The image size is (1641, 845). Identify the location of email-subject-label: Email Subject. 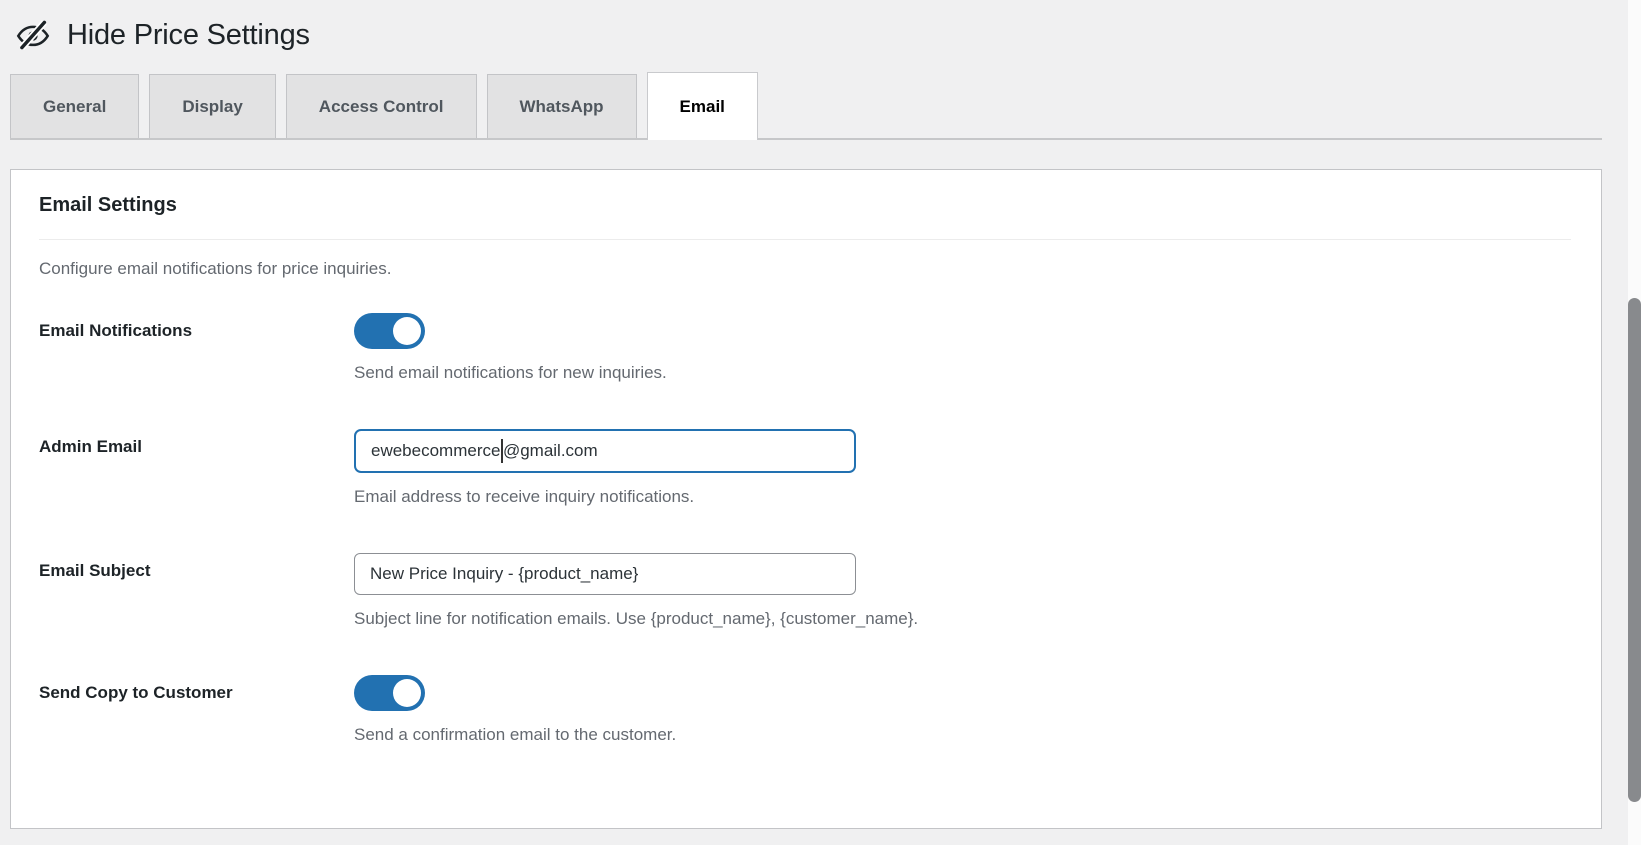
(95, 570).